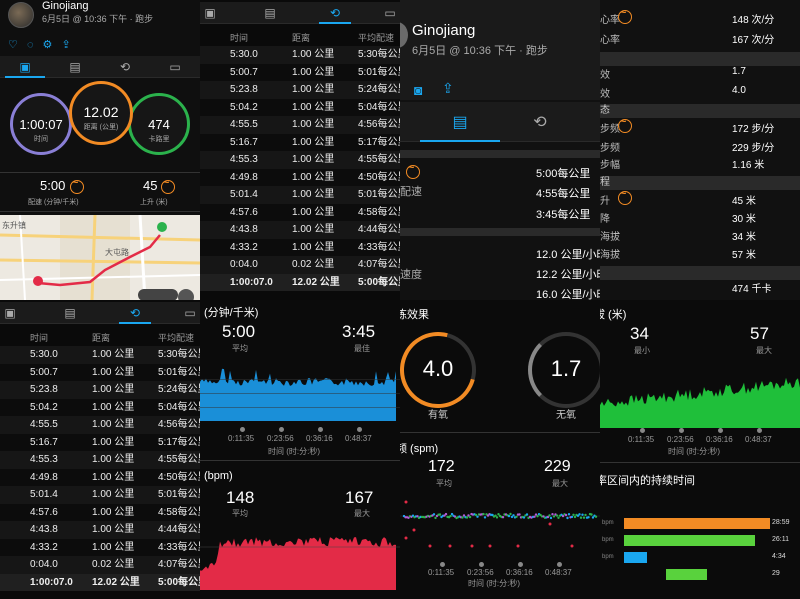  I want to click on cadence-chart-title: 频 (spm), so click(419, 449).